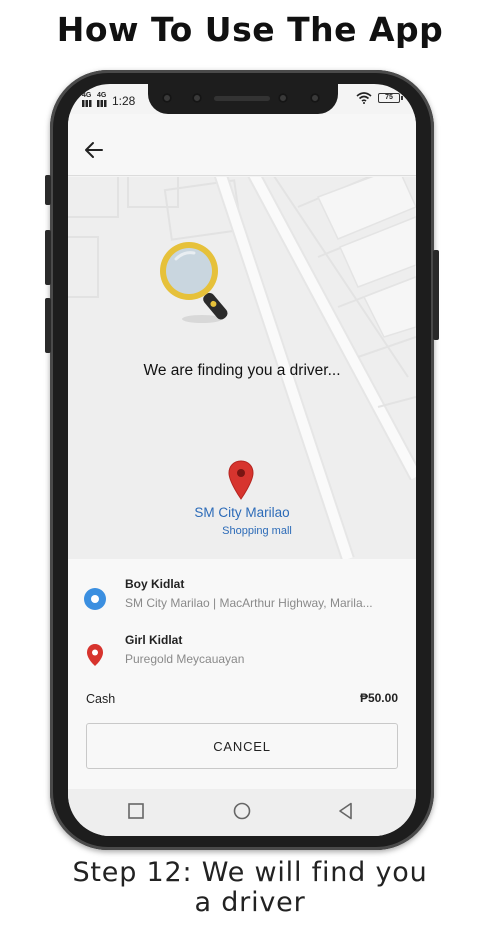  Describe the element at coordinates (124, 101) in the screenshot. I see `status-time: 1:28` at that location.